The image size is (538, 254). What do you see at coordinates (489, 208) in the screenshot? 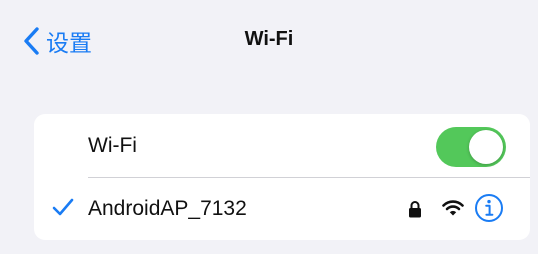
I see `info-icon` at bounding box center [489, 208].